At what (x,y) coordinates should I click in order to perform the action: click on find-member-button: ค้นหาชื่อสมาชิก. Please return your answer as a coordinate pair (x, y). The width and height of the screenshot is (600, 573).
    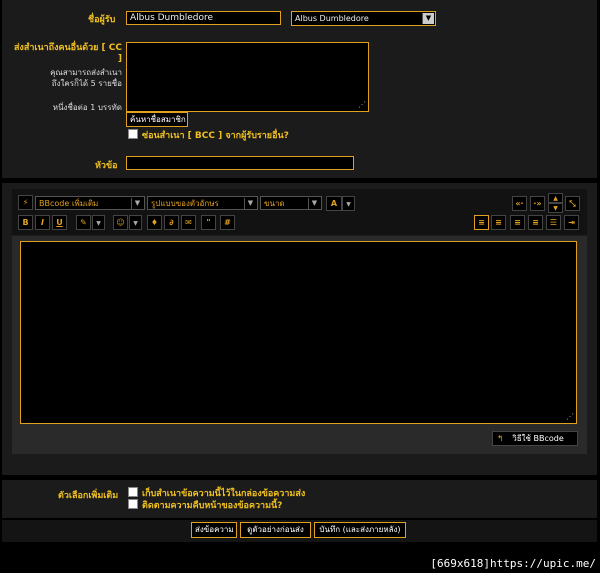
    Looking at the image, I should click on (157, 119).